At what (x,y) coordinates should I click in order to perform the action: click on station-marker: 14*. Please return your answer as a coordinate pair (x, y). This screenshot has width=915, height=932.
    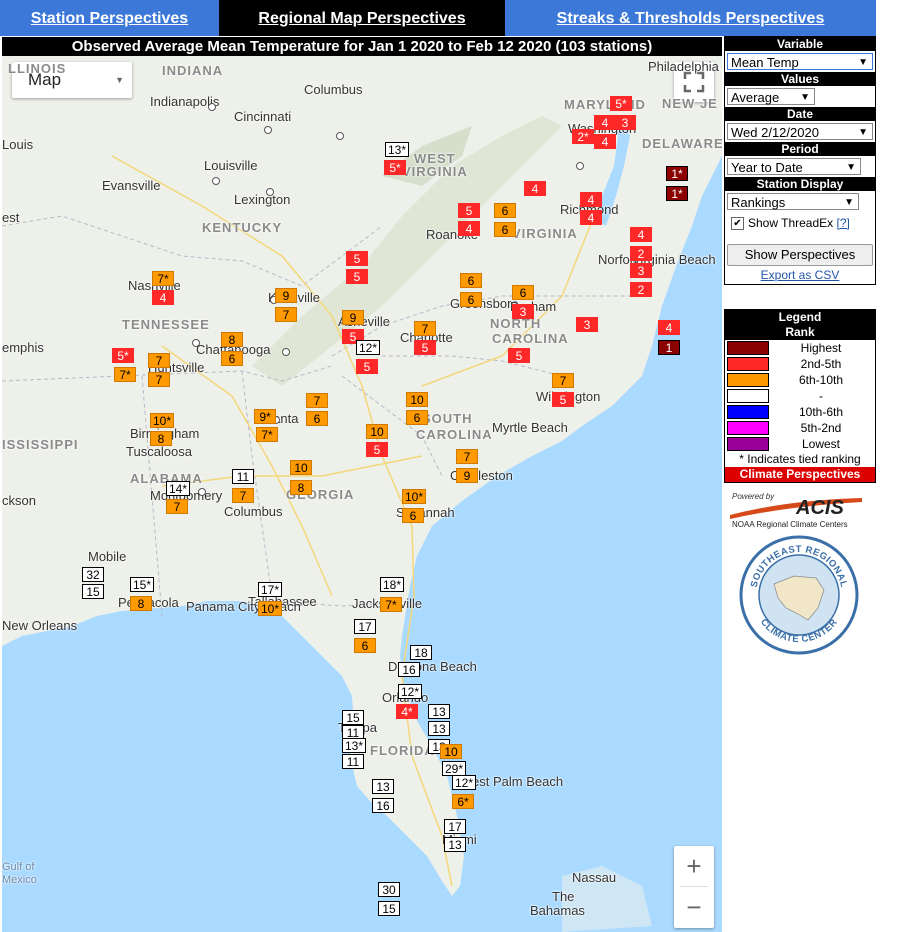
    Looking at the image, I should click on (178, 488).